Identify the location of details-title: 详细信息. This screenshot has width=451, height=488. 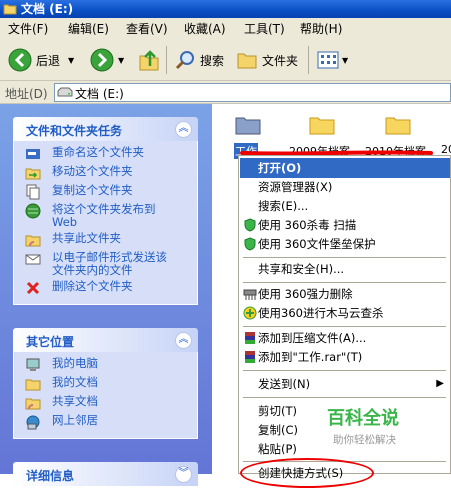
(50, 476).